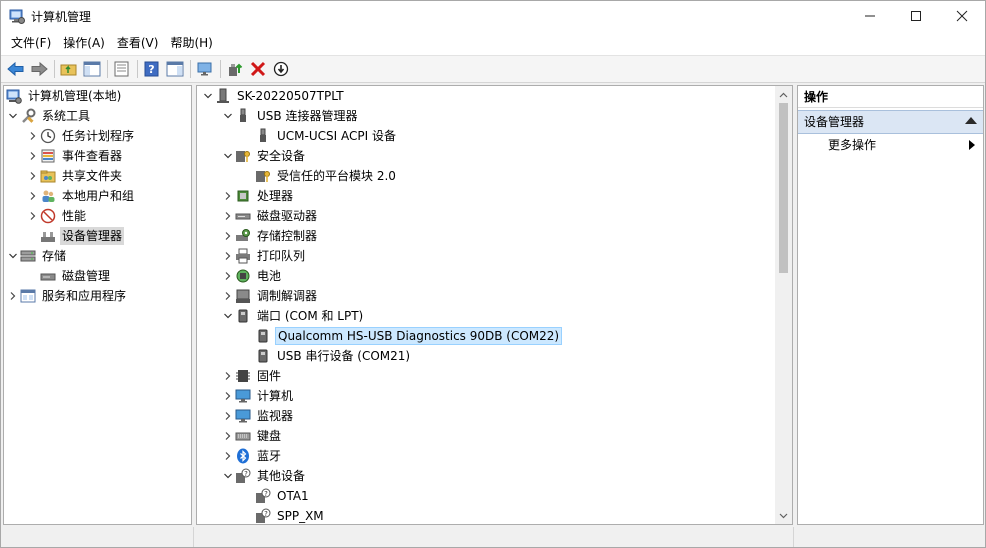  What do you see at coordinates (243, 196) in the screenshot?
I see `processor-icon` at bounding box center [243, 196].